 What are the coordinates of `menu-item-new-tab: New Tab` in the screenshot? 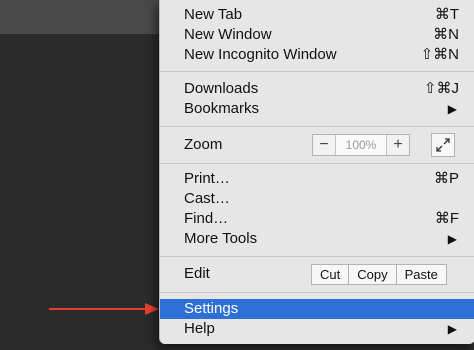 It's located at (213, 15).